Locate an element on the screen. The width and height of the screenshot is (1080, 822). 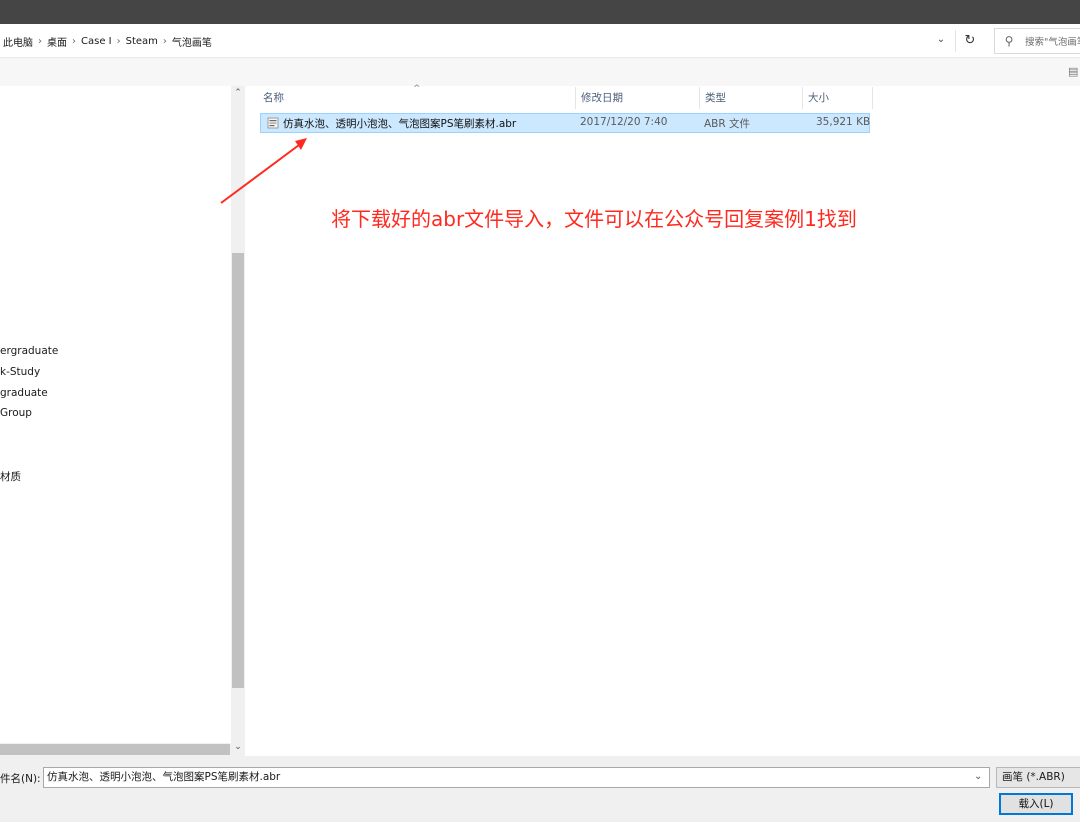
nav-horizontal-scroll-thumb is located at coordinates (115, 749).